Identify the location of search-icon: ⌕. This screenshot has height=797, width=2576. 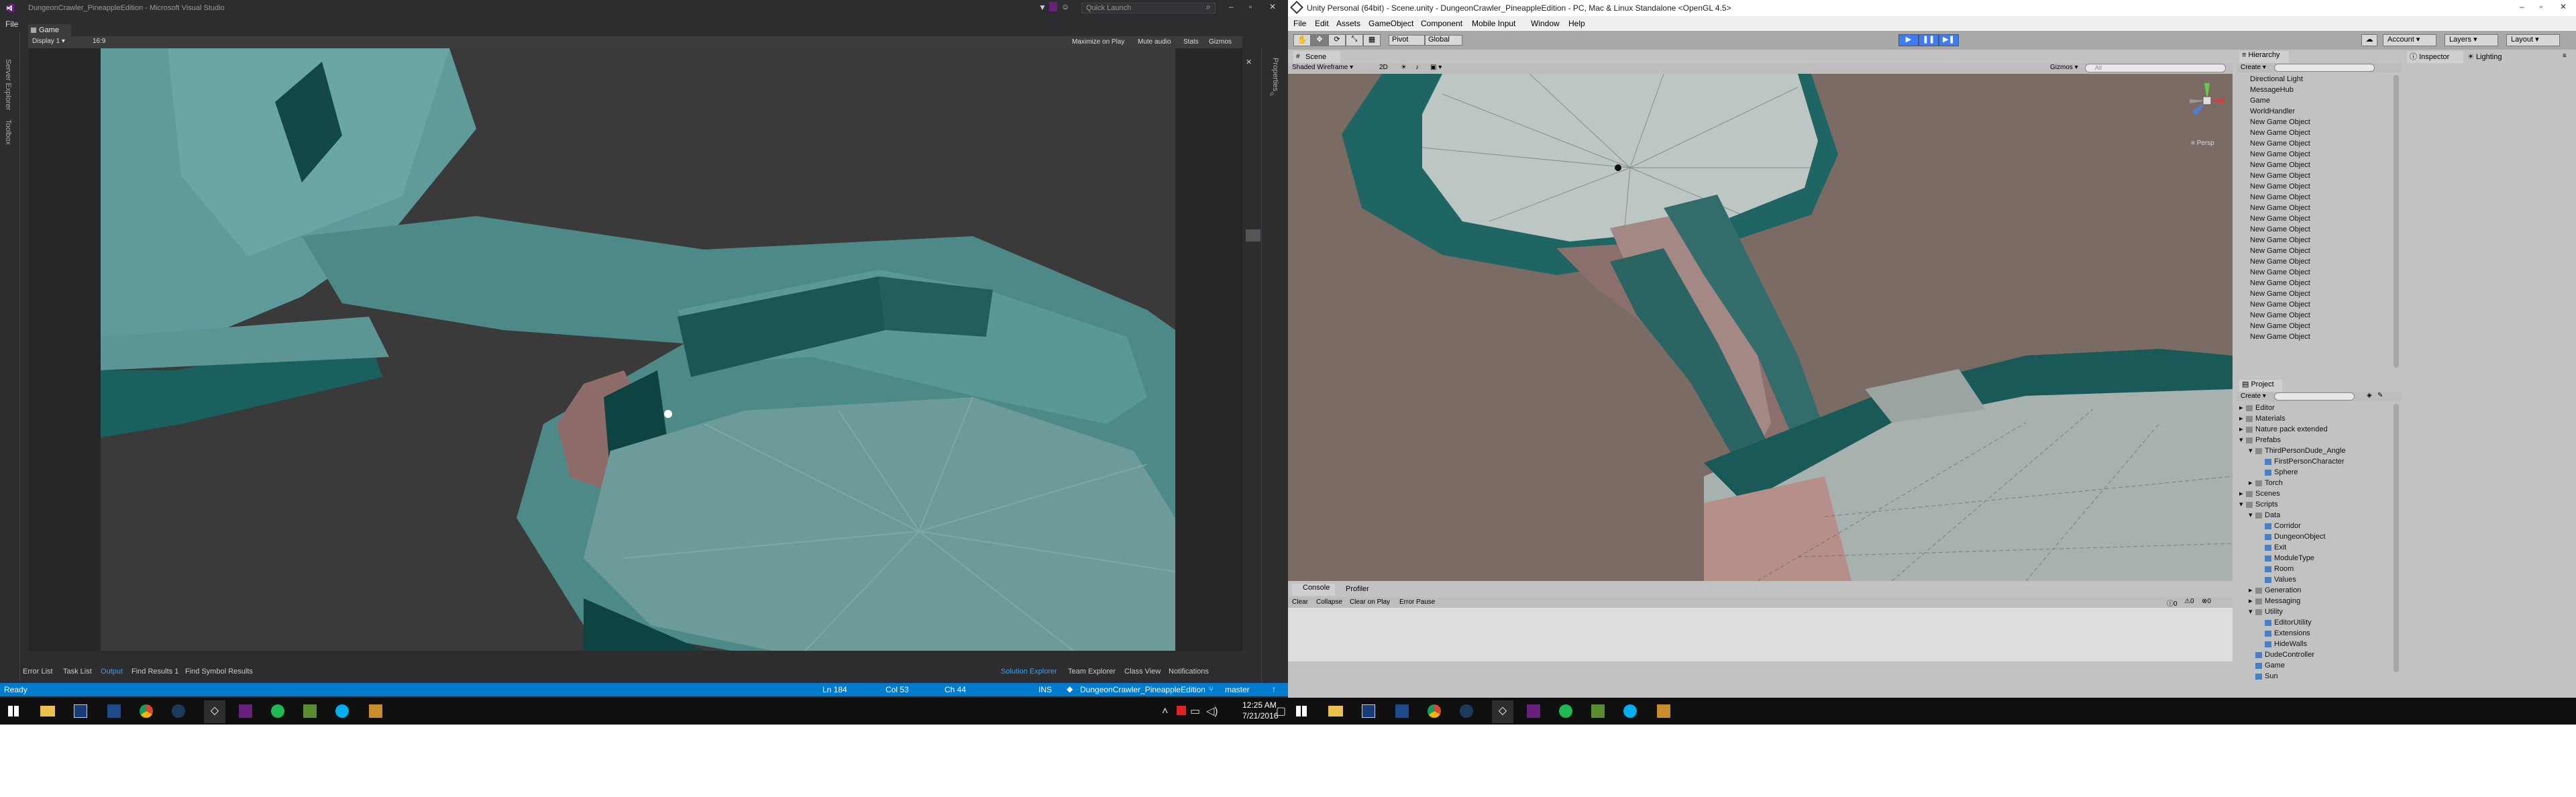
(1208, 7).